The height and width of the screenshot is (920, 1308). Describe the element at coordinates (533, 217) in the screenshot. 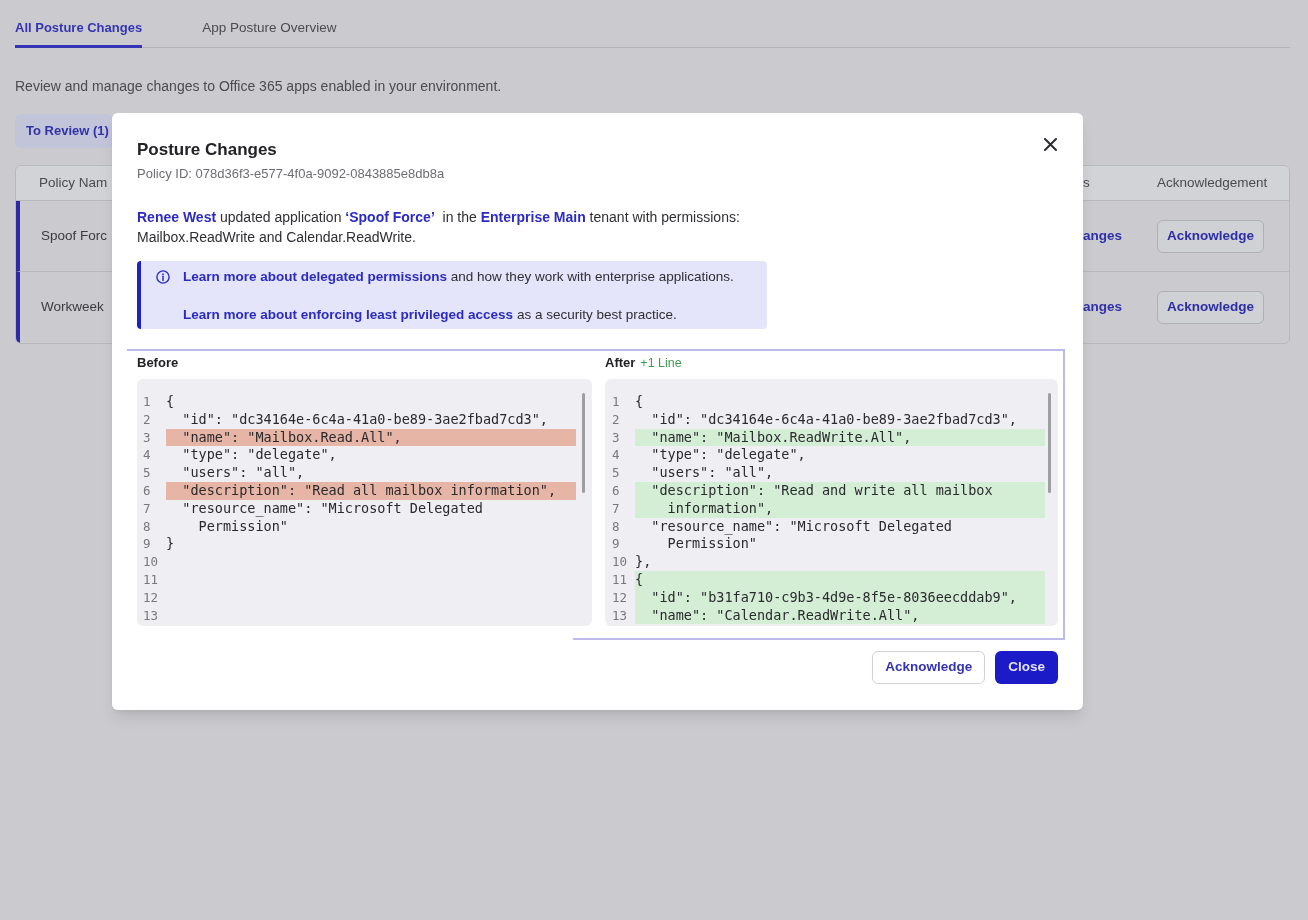

I see `link: Enterprise Main` at that location.